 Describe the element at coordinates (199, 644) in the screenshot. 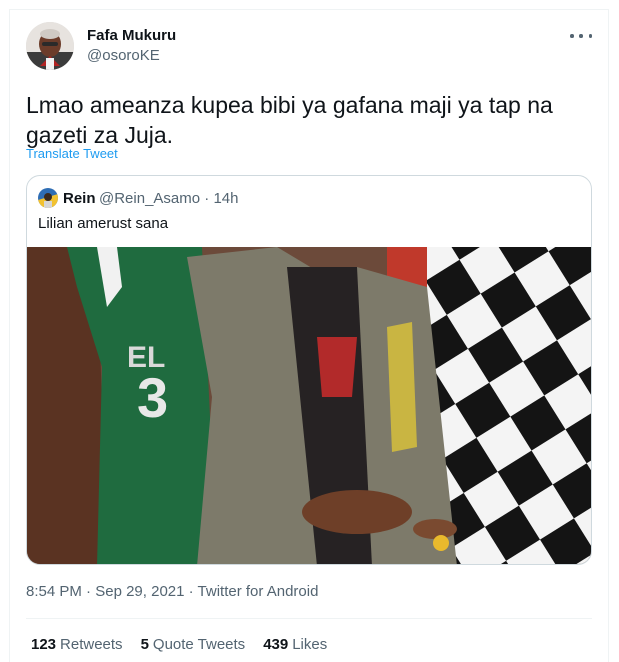

I see `quotes-label: Quote Tweets` at that location.